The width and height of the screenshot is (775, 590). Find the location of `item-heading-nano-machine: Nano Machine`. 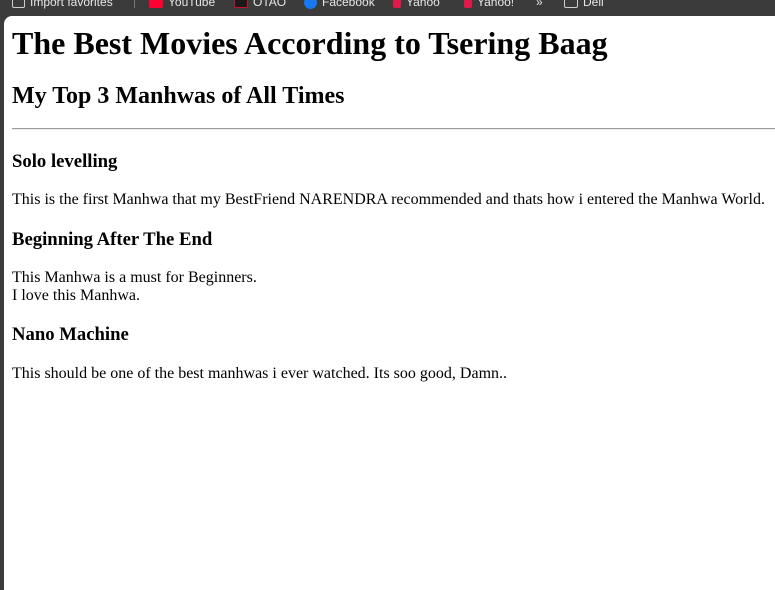

item-heading-nano-machine: Nano Machine is located at coordinates (70, 334).